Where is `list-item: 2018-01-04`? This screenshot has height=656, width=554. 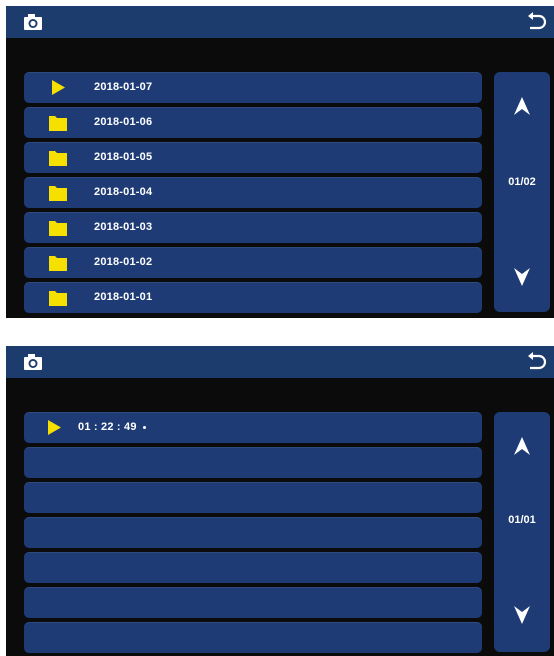 list-item: 2018-01-04 is located at coordinates (253, 192).